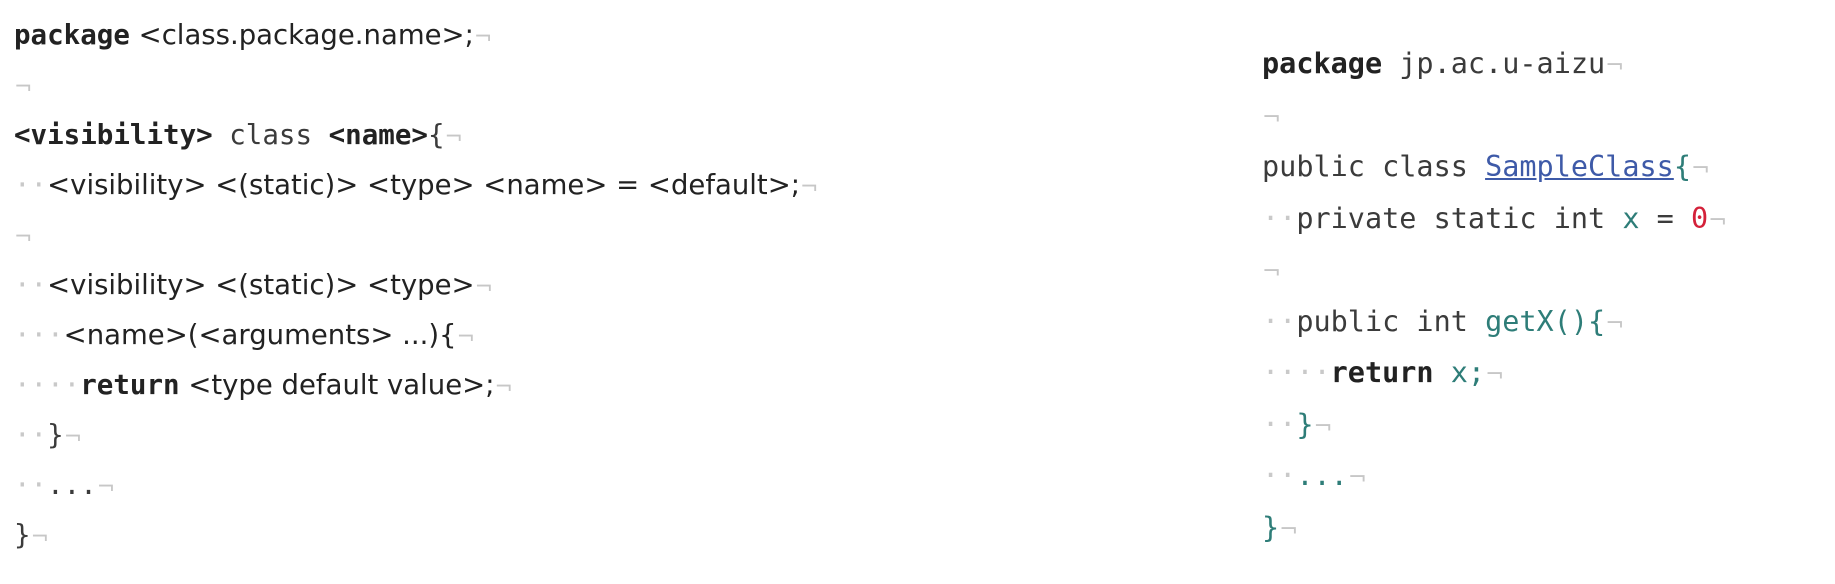 The height and width of the screenshot is (584, 1835). Describe the element at coordinates (1545, 321) in the screenshot. I see `identifier-token: getX(){` at that location.